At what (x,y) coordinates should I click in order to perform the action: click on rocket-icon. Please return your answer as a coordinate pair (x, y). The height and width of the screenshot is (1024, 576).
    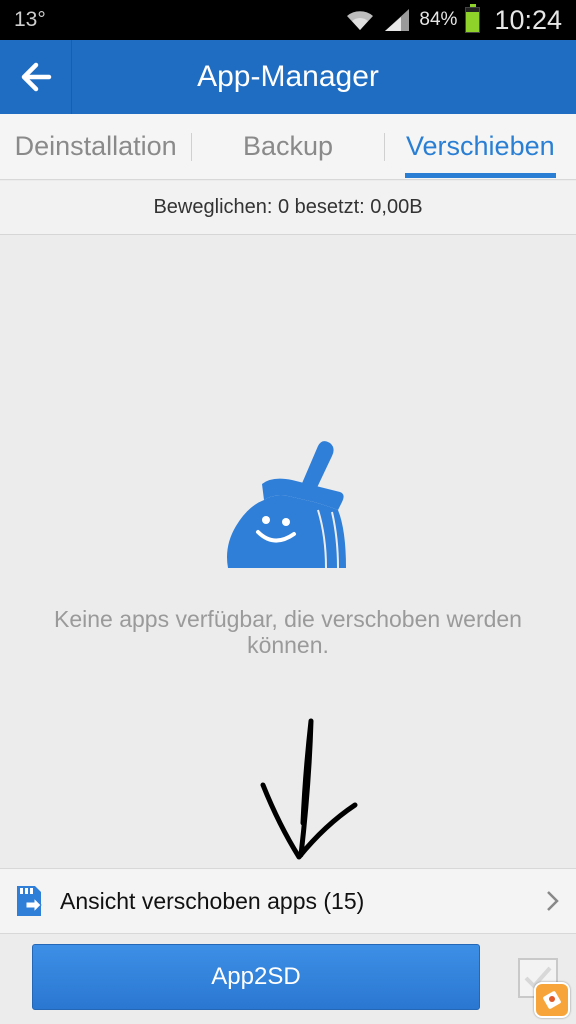
    Looking at the image, I should click on (552, 1000).